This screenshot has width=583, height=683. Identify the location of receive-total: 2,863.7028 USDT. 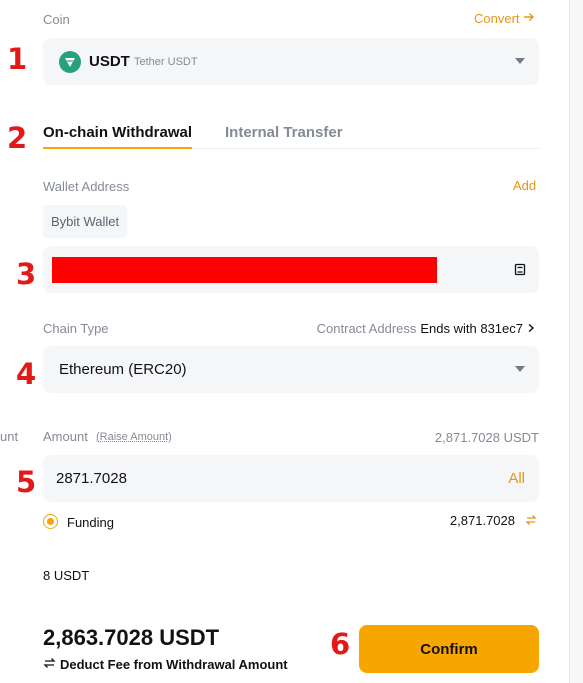
(131, 637).